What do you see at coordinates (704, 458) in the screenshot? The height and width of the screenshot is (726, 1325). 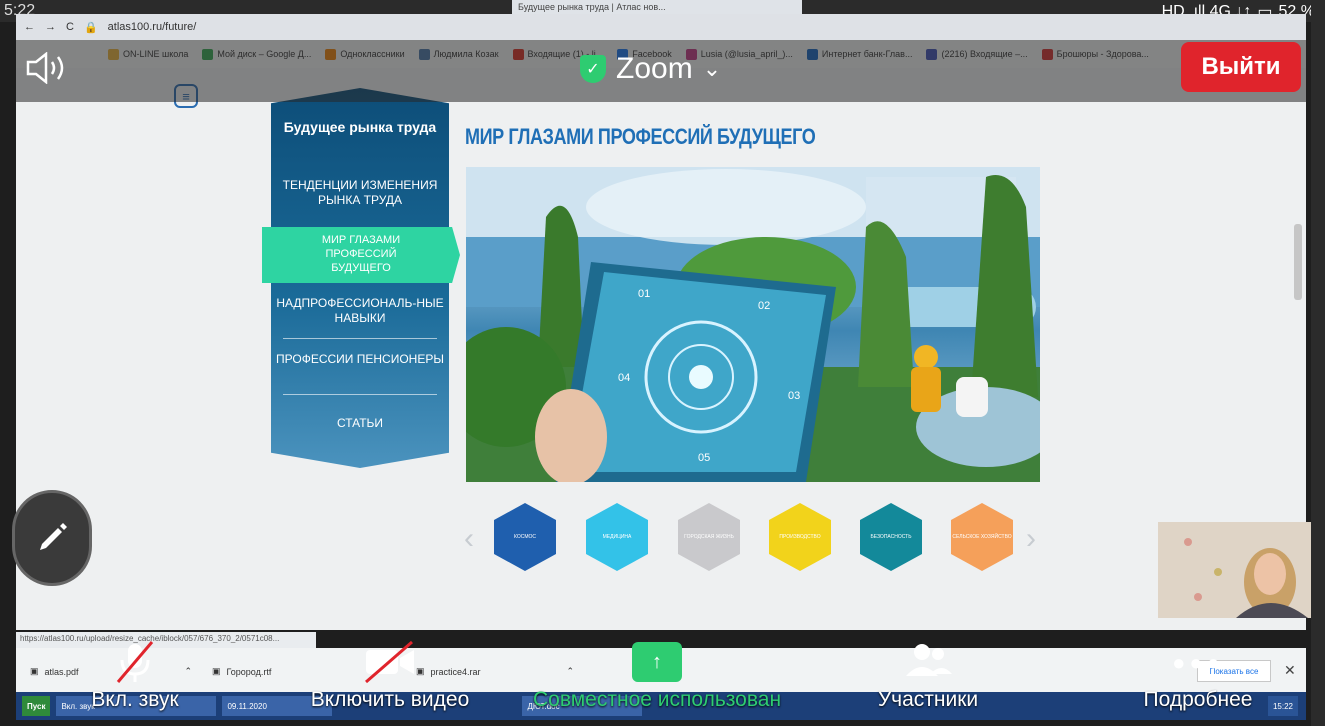 I see `tablet-label: 05` at bounding box center [704, 458].